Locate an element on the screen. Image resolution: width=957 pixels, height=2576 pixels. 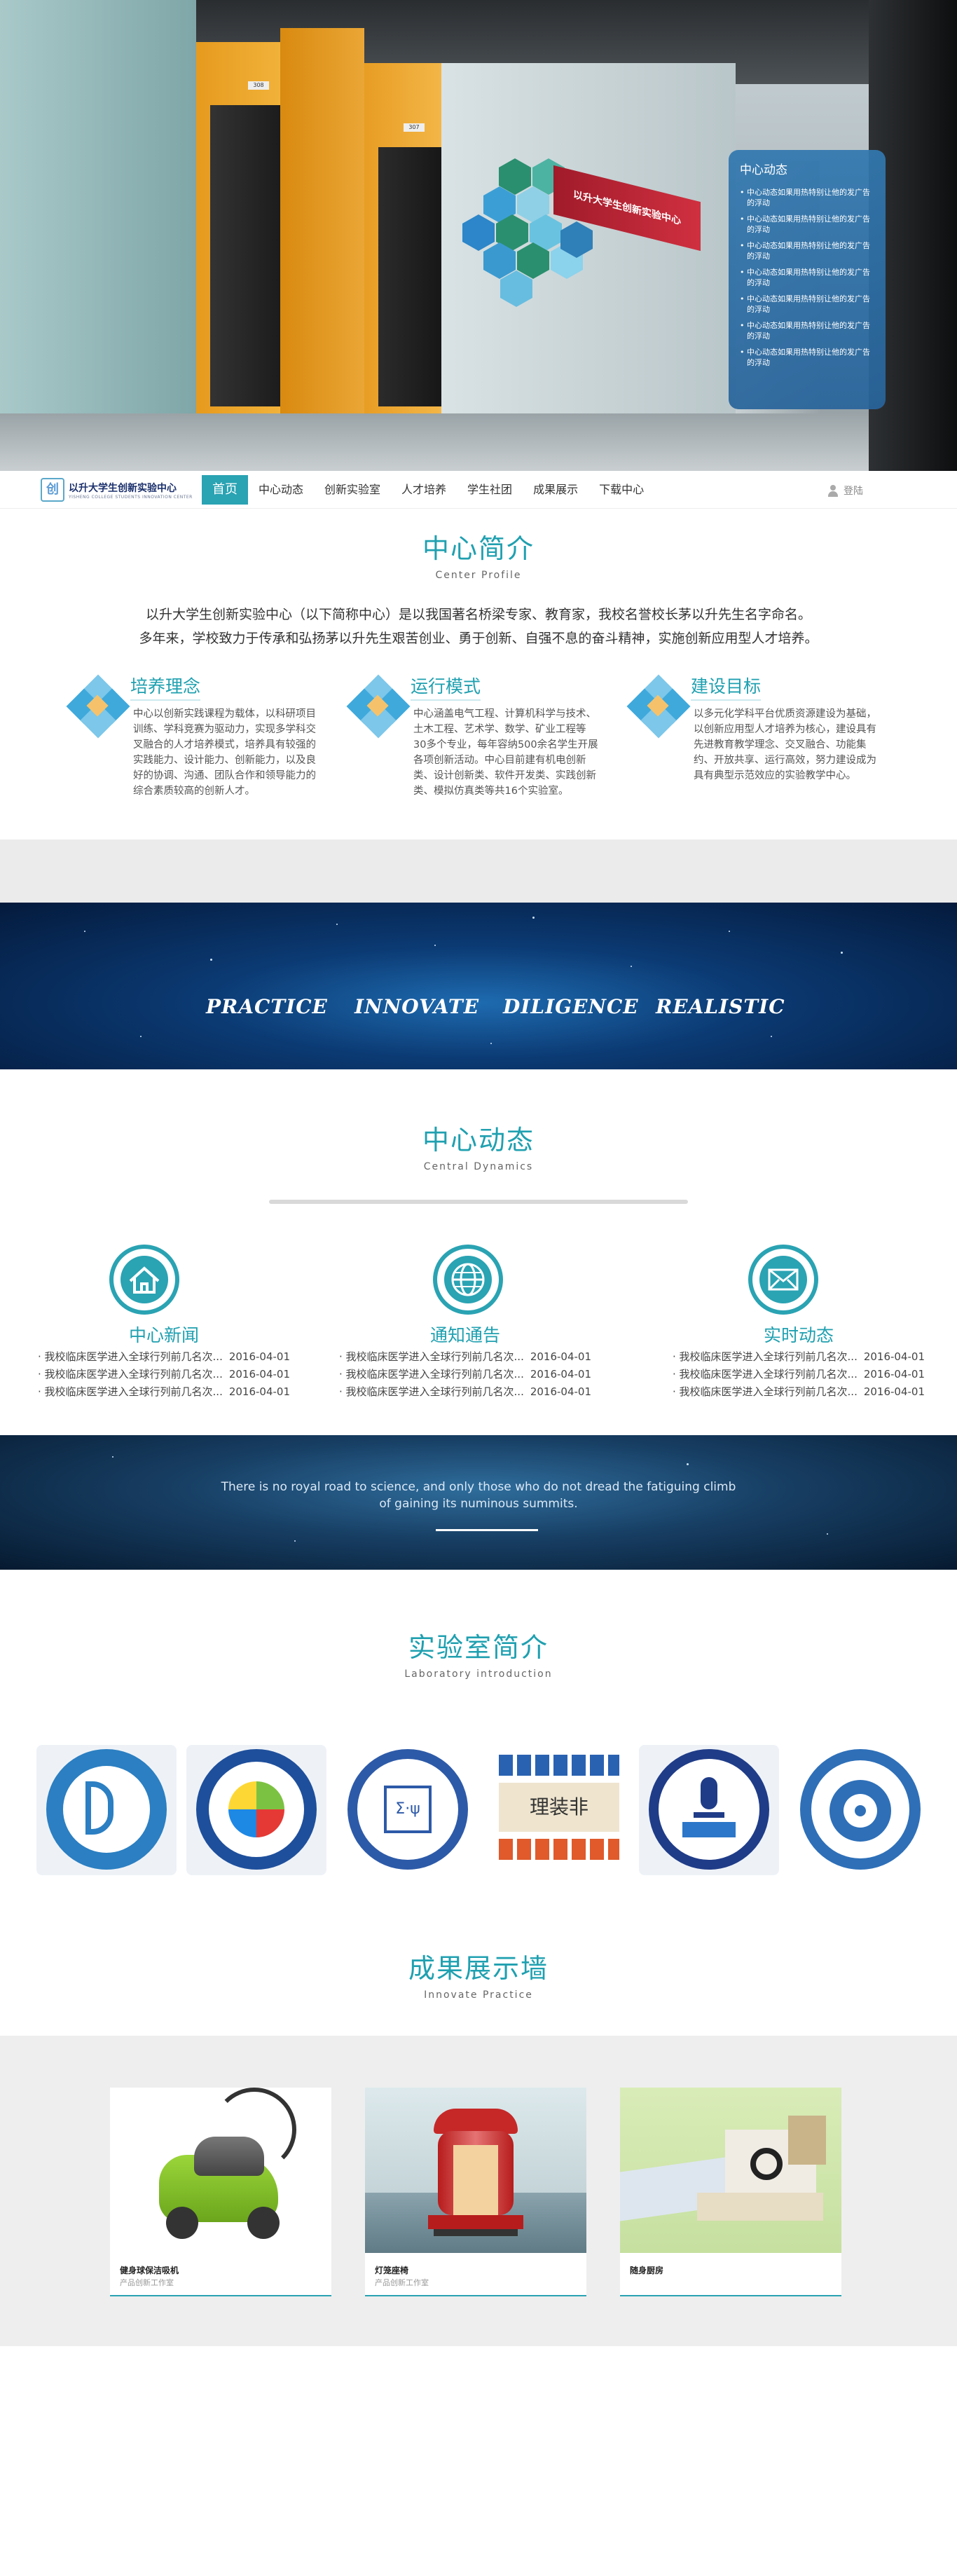
nav-item-dynamics: 中心动态 is located at coordinates (281, 490).